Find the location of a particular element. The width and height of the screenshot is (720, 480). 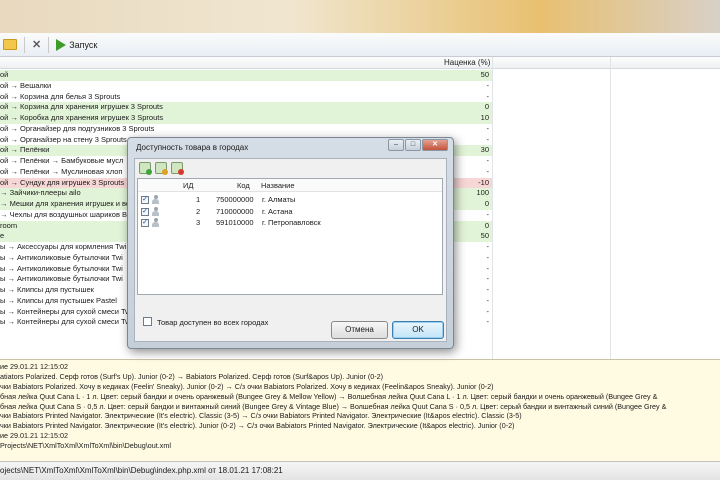

city-name: г. Петропавловск is located at coordinates (291, 222).